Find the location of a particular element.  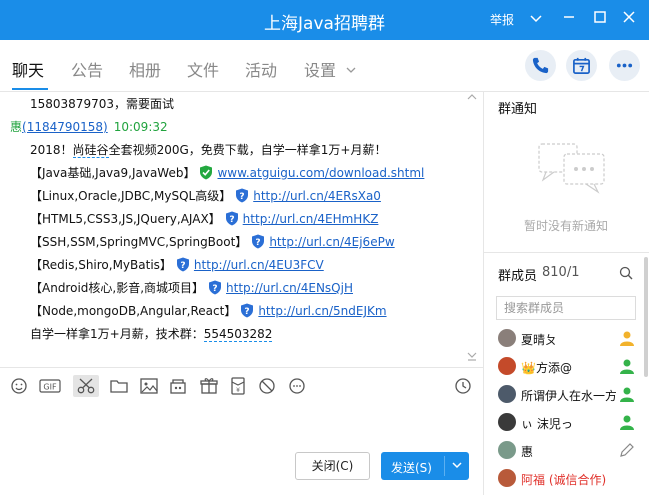

course-link: http://url.cn/5ndEJKm is located at coordinates (322, 311).